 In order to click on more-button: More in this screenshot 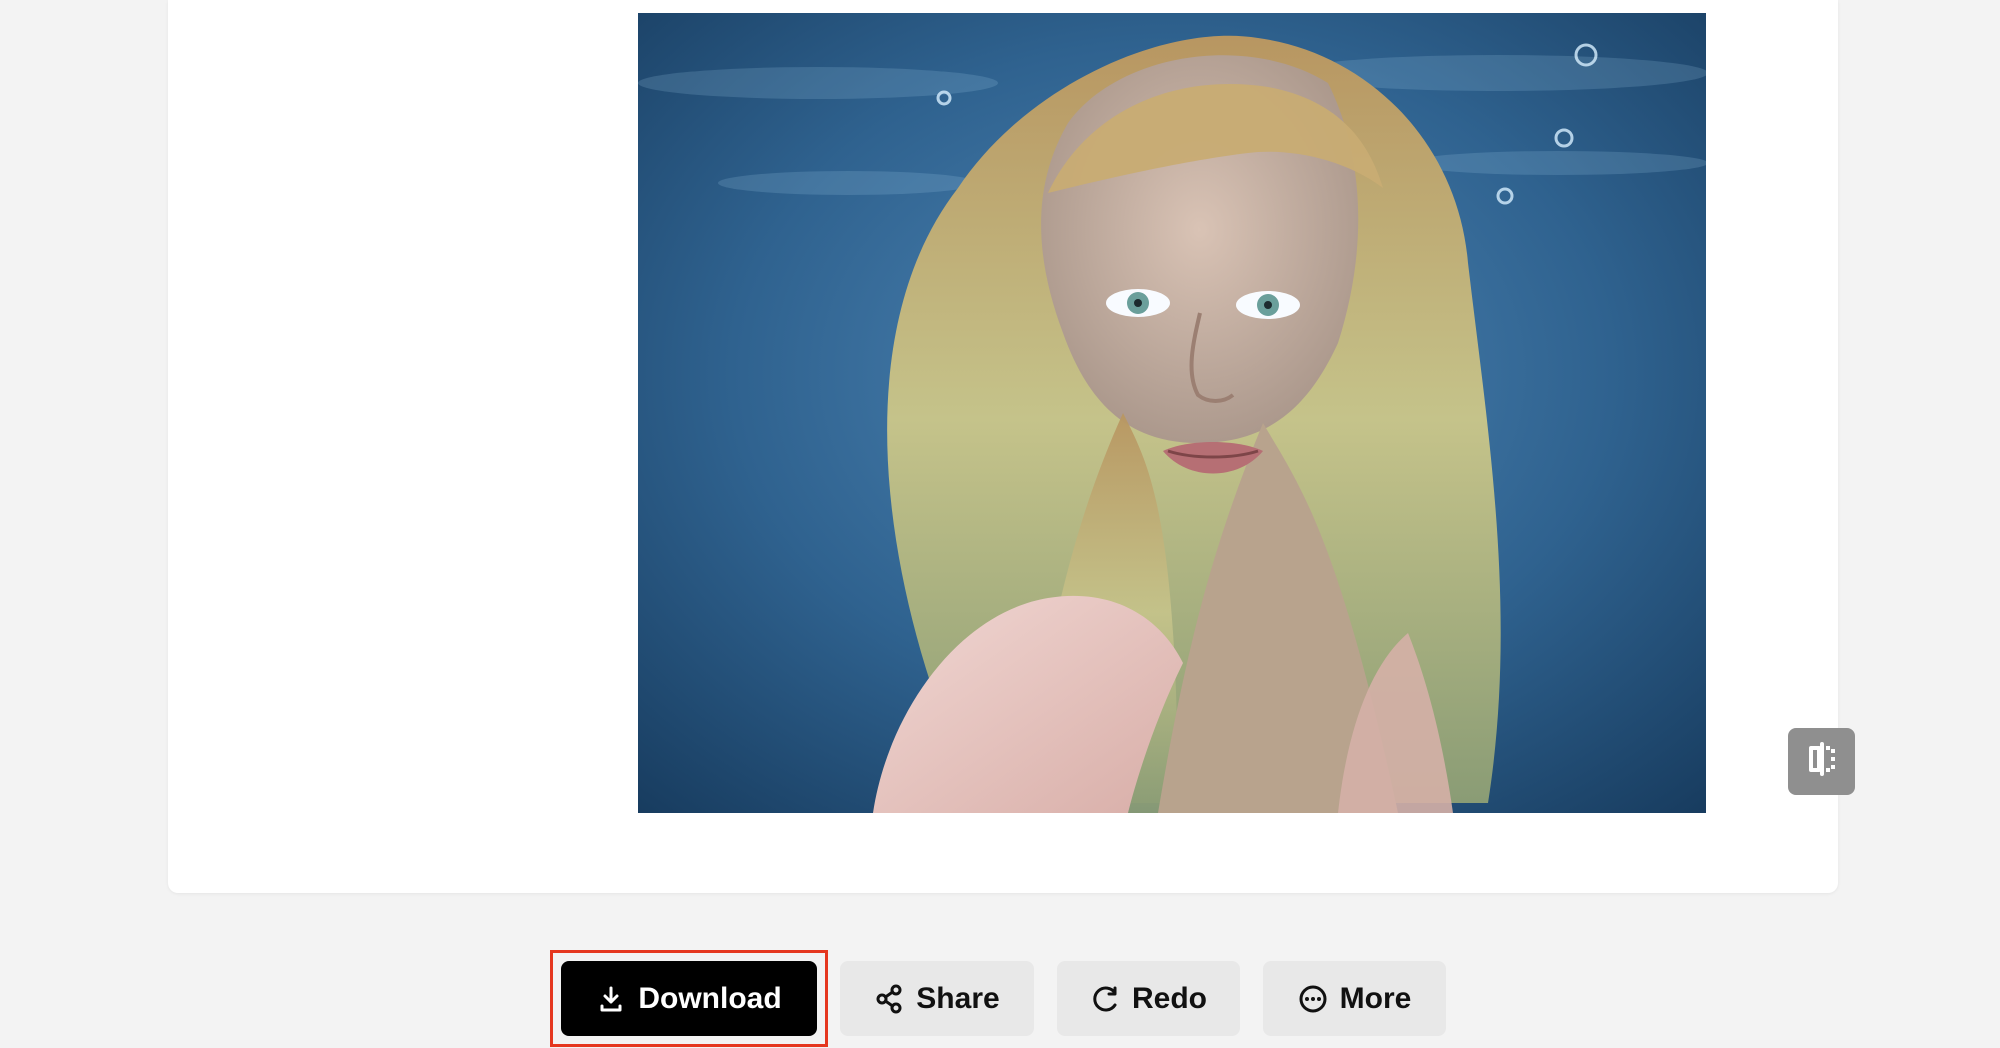, I will do `click(1354, 998)`.